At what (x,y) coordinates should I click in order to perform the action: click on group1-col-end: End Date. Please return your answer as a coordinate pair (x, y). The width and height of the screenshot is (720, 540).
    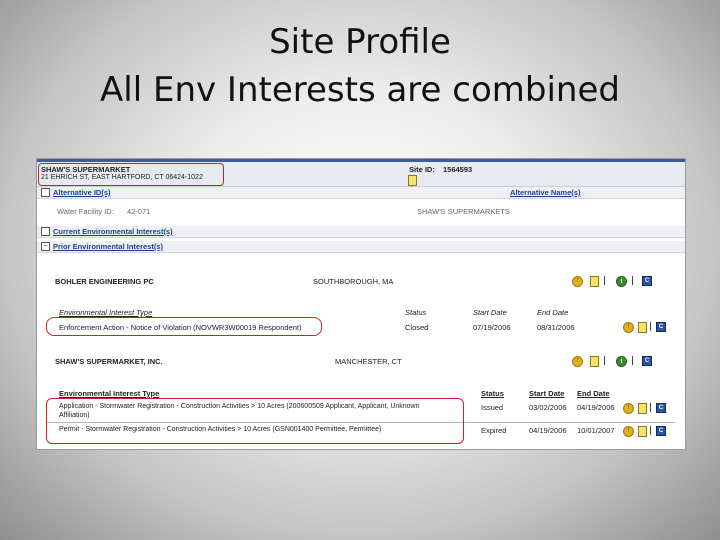
    Looking at the image, I should click on (553, 312).